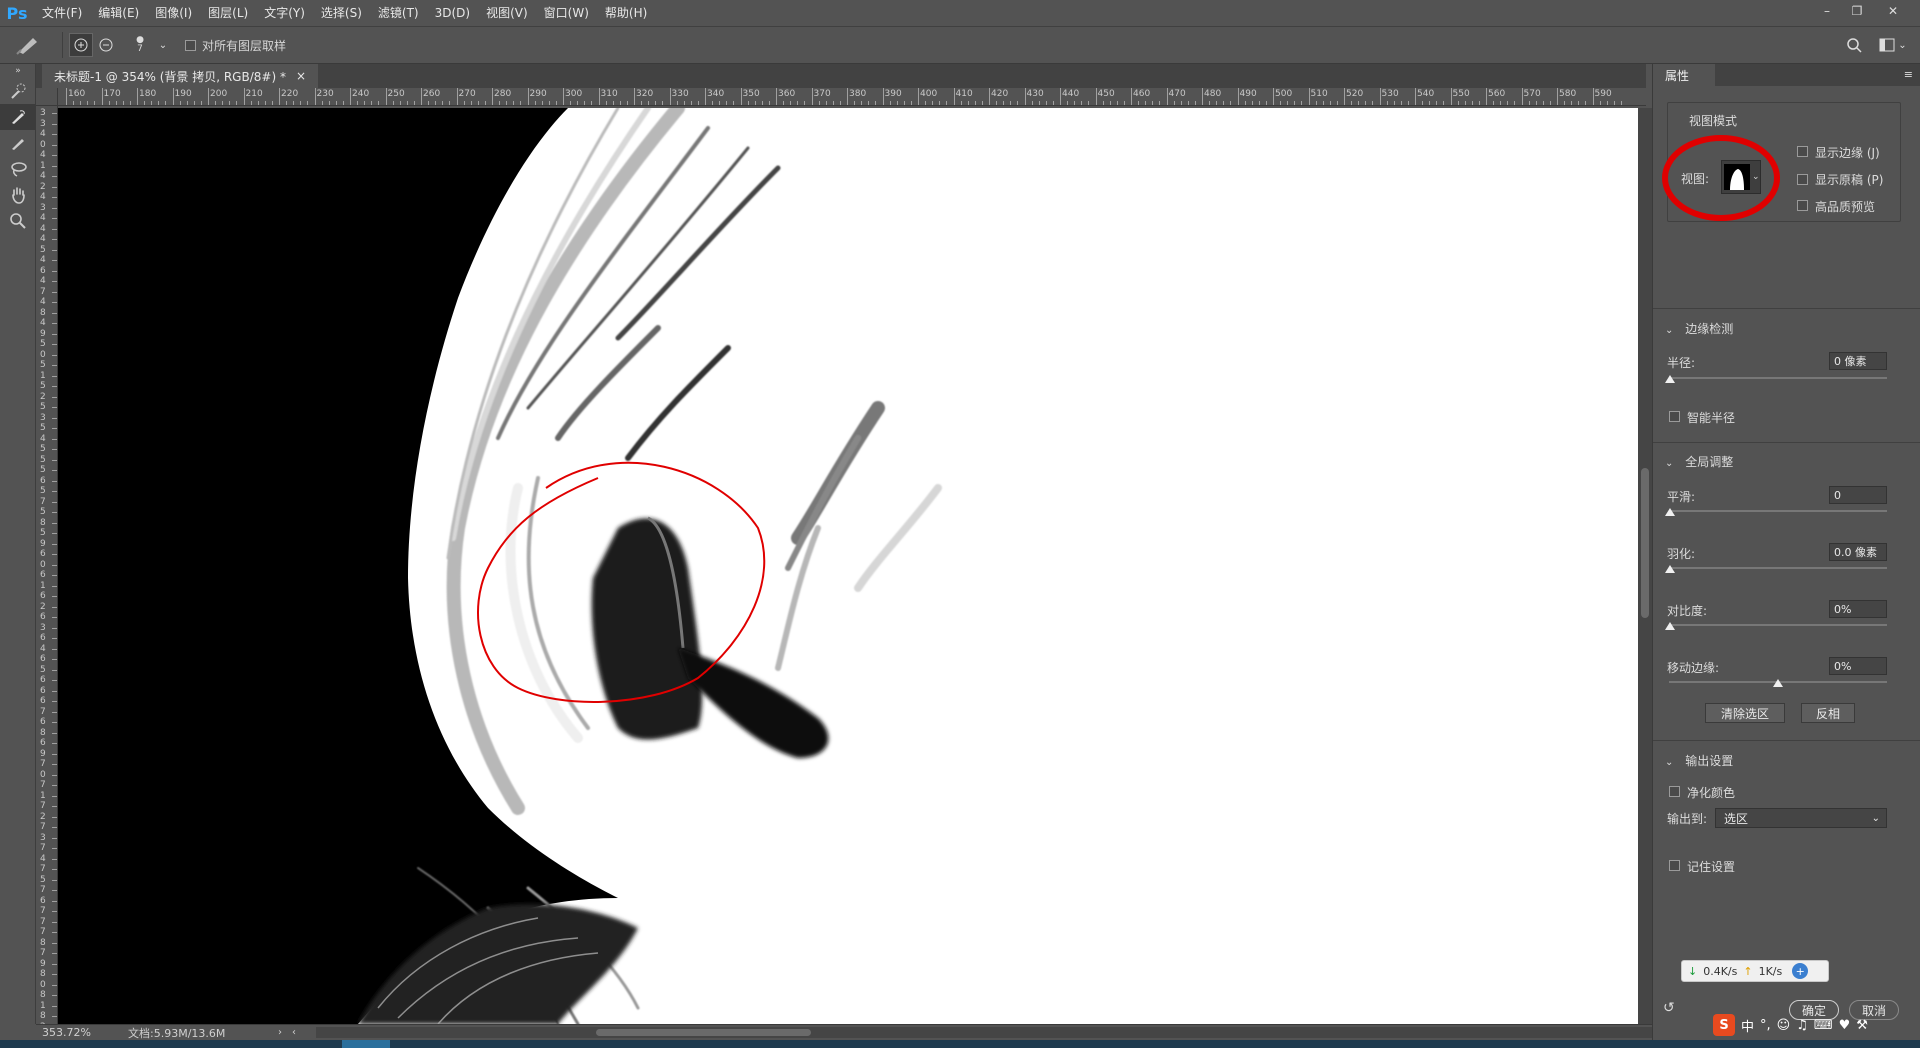  I want to click on menu-item: 编辑(E), so click(118, 13).